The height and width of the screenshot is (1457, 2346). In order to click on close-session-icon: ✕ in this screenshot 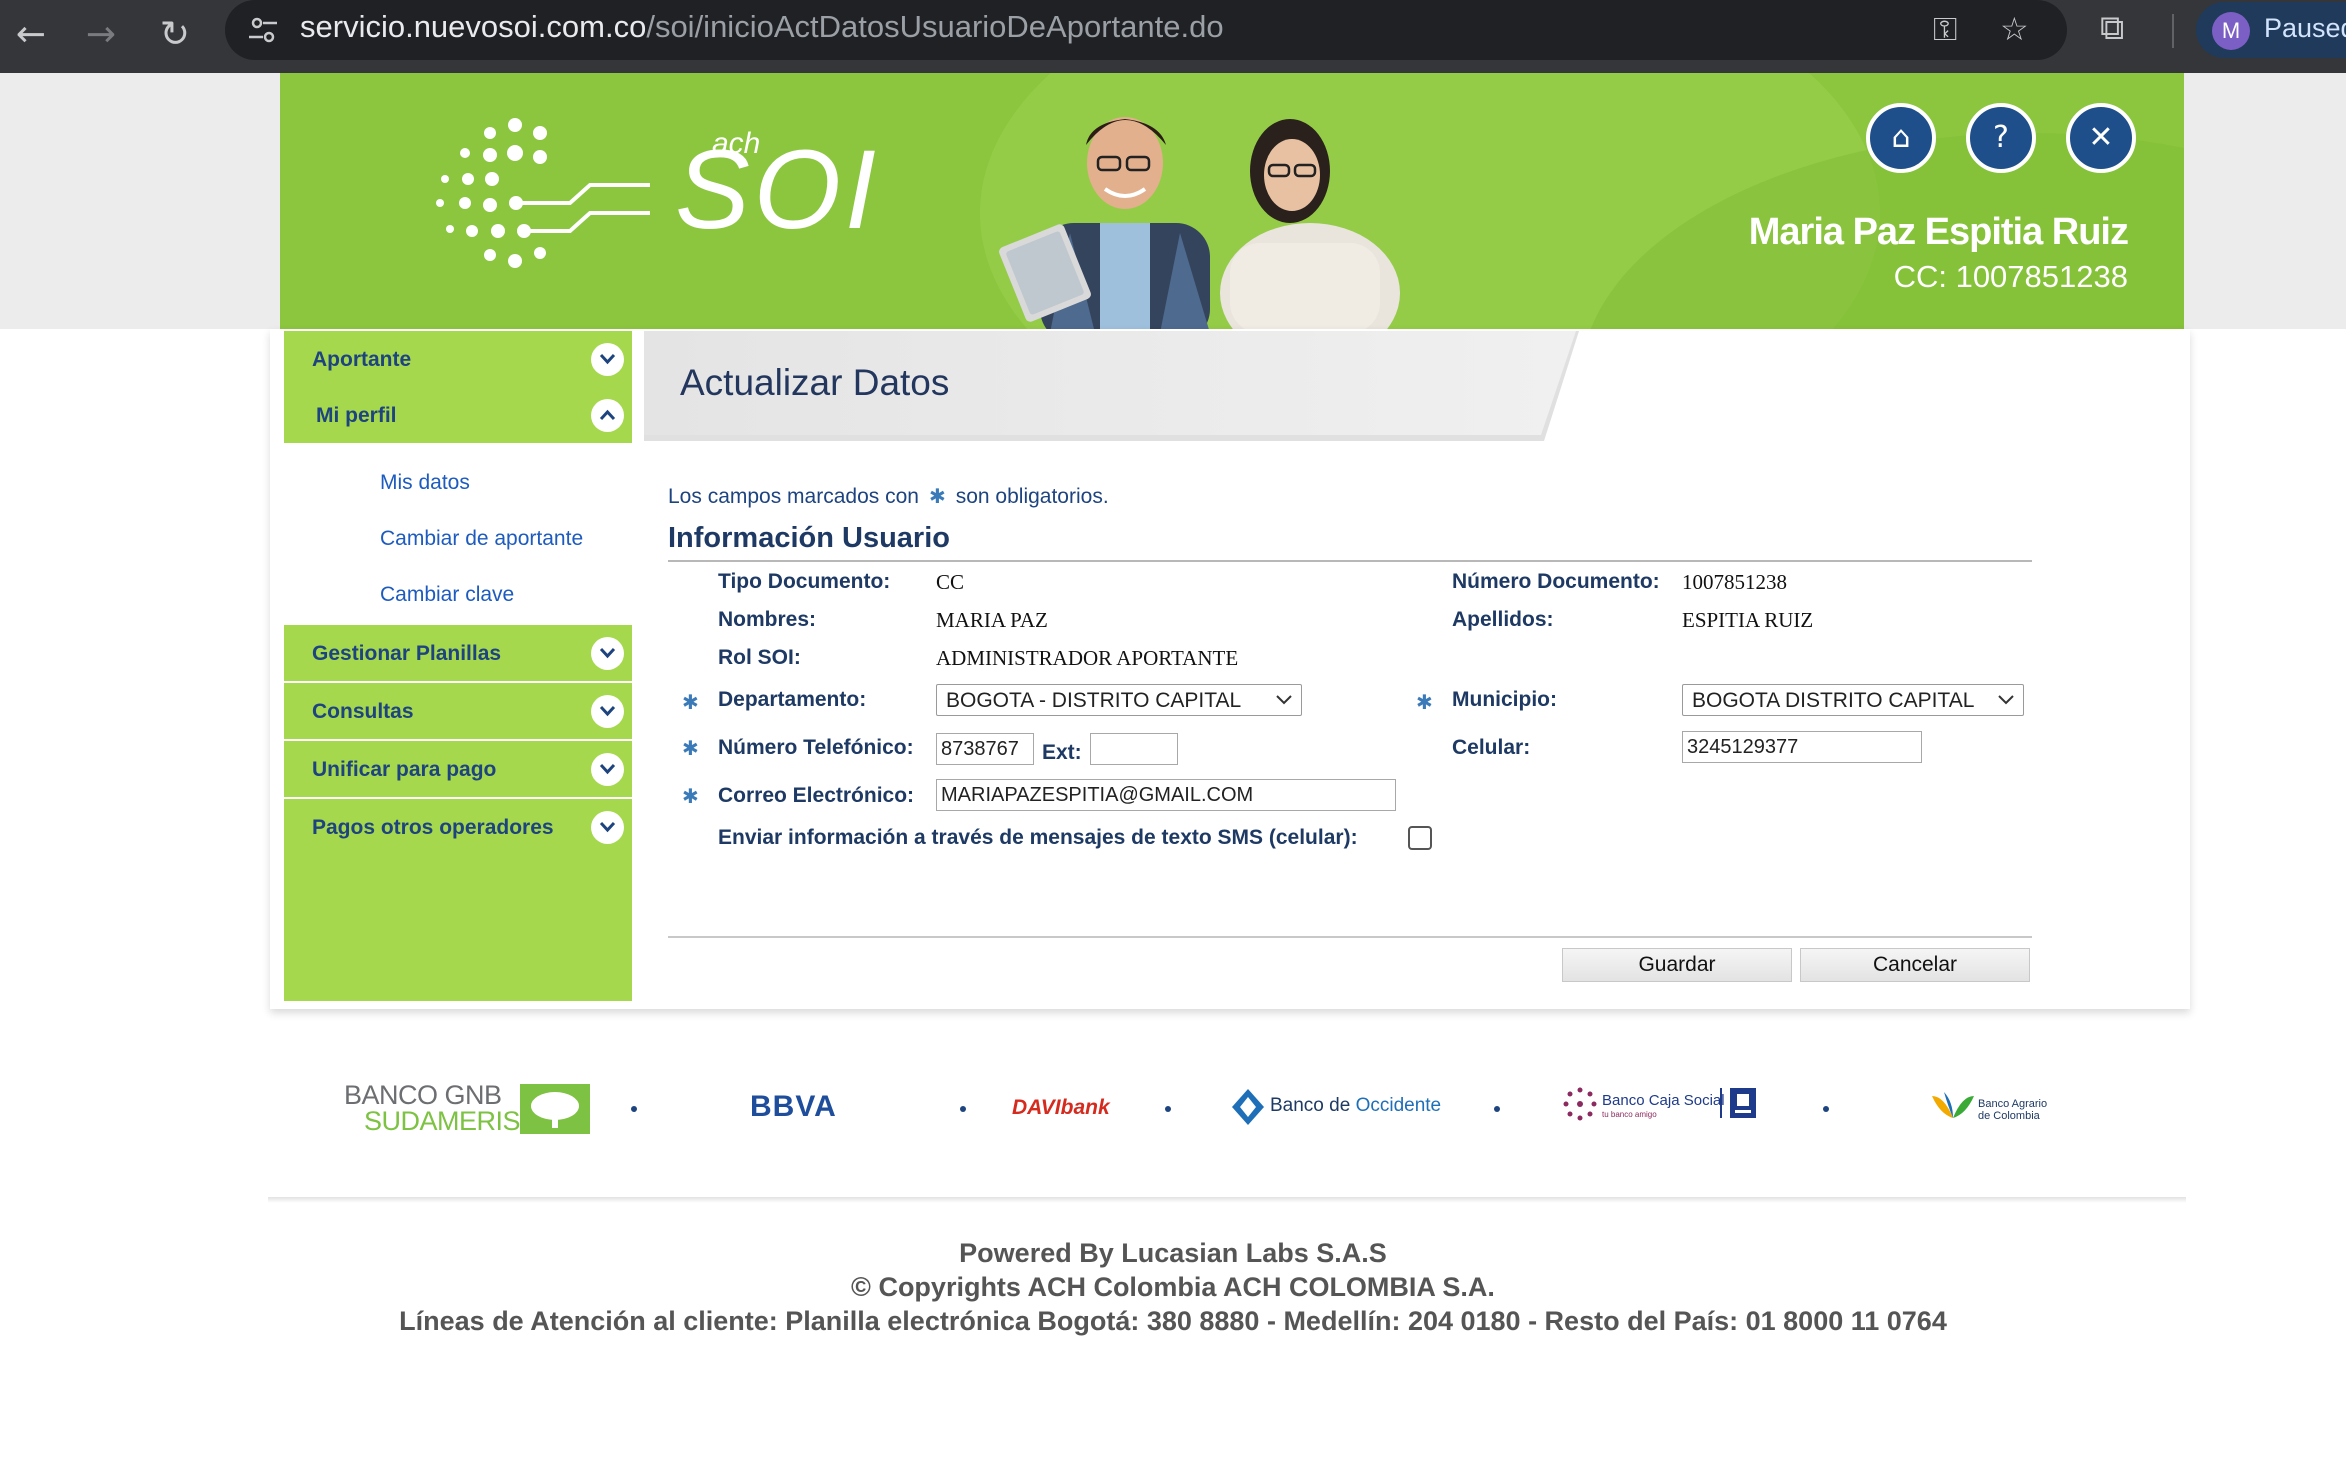, I will do `click(2101, 138)`.